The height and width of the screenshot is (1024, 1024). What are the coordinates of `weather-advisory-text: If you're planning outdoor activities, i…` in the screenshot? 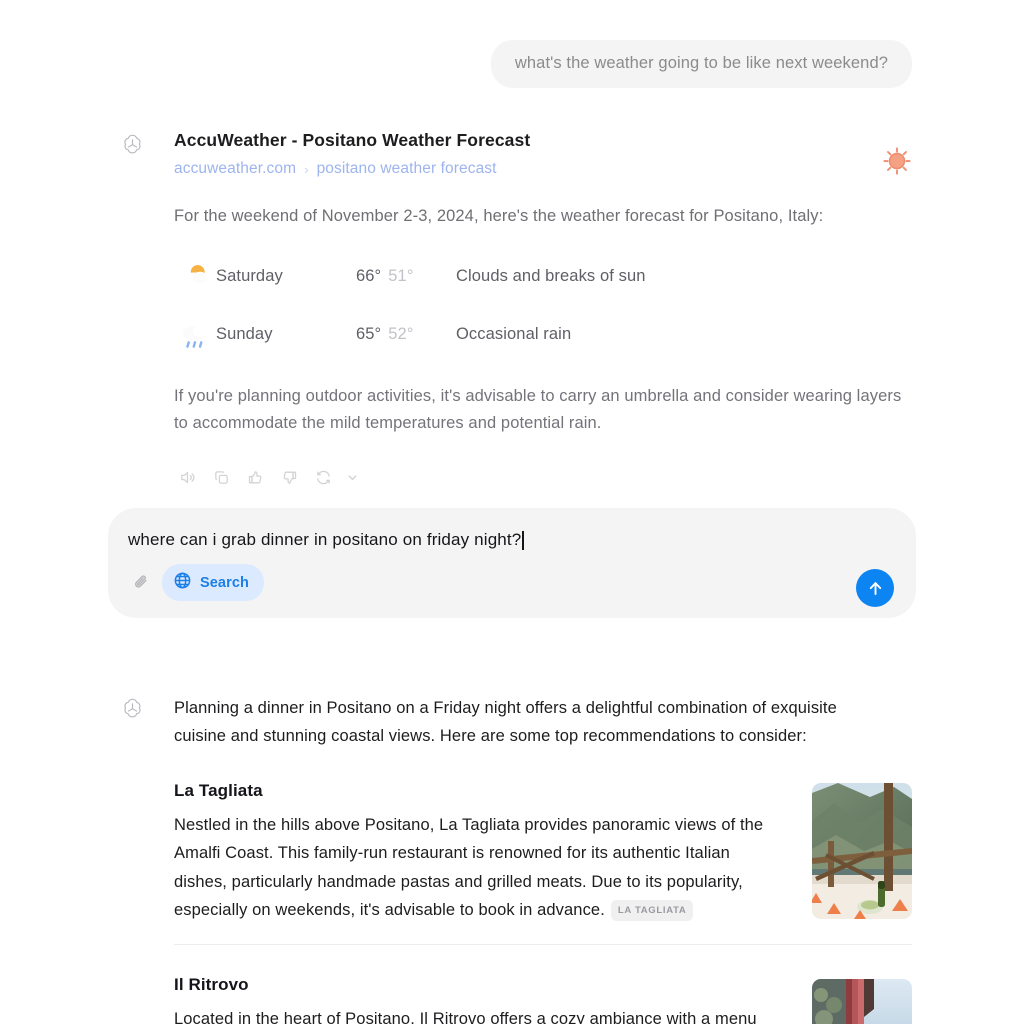 It's located at (538, 409).